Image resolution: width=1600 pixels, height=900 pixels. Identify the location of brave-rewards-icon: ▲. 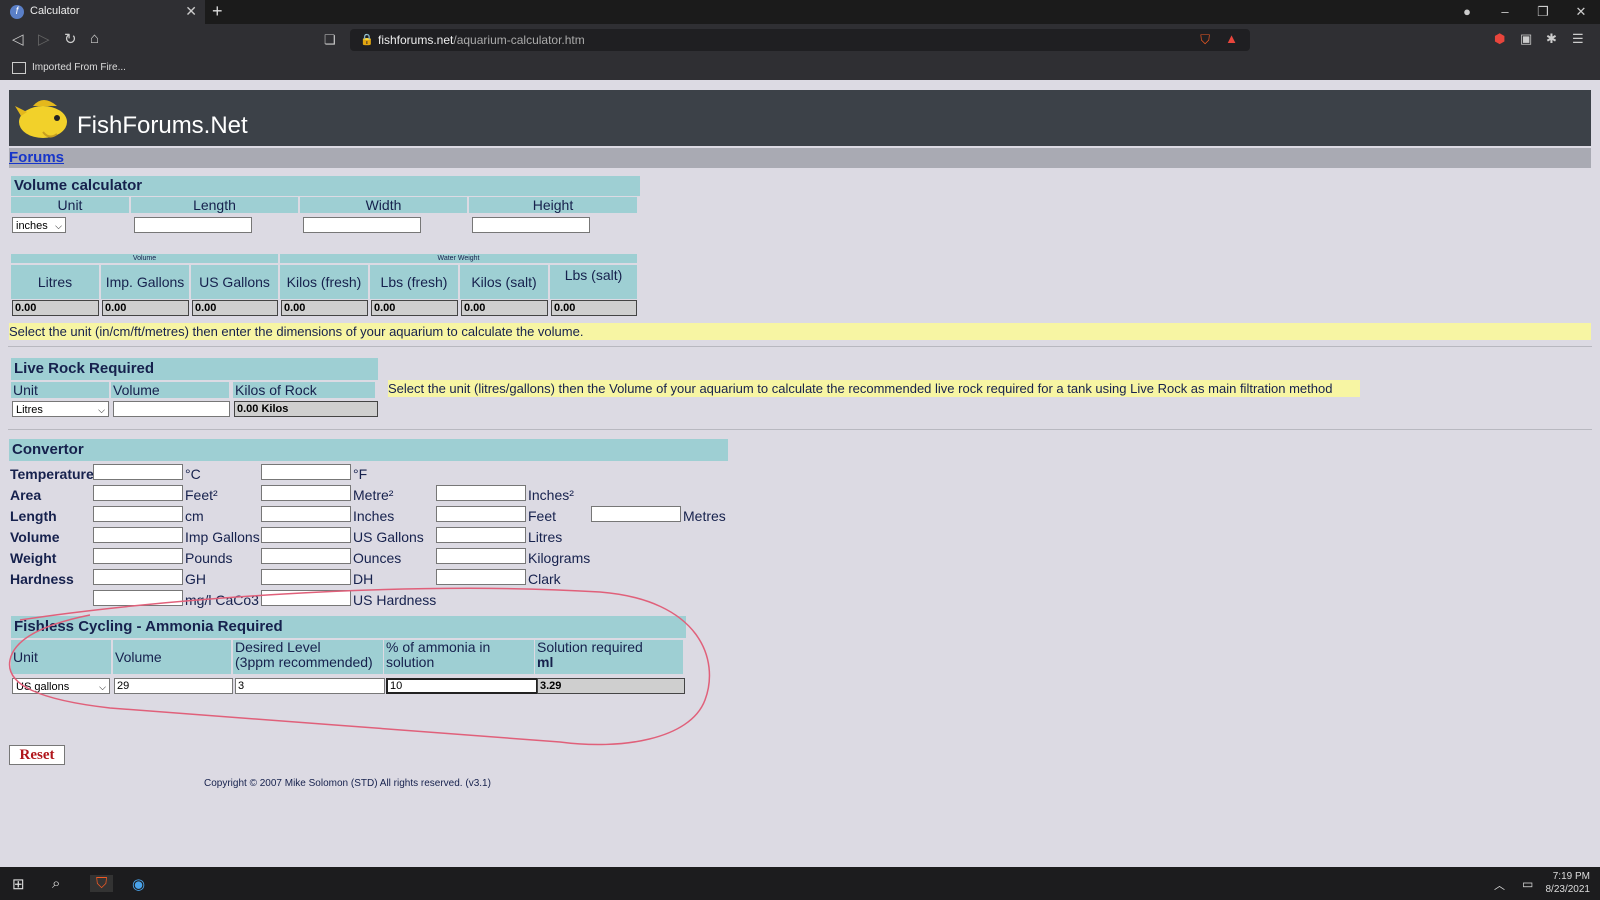
(1231, 38).